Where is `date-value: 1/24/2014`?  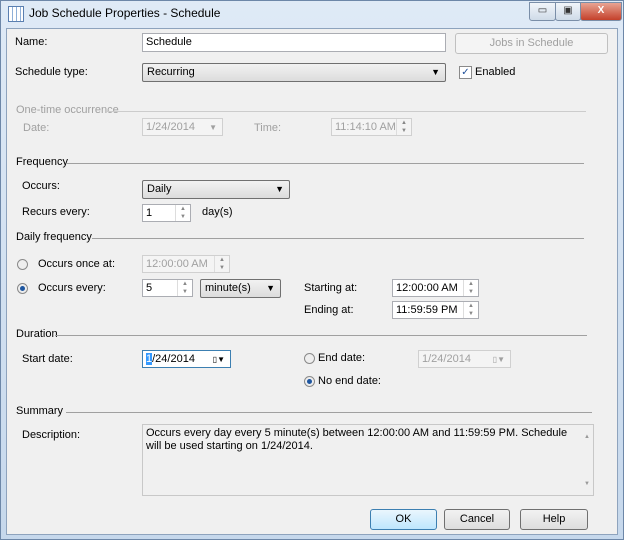 date-value: 1/24/2014 is located at coordinates (170, 127).